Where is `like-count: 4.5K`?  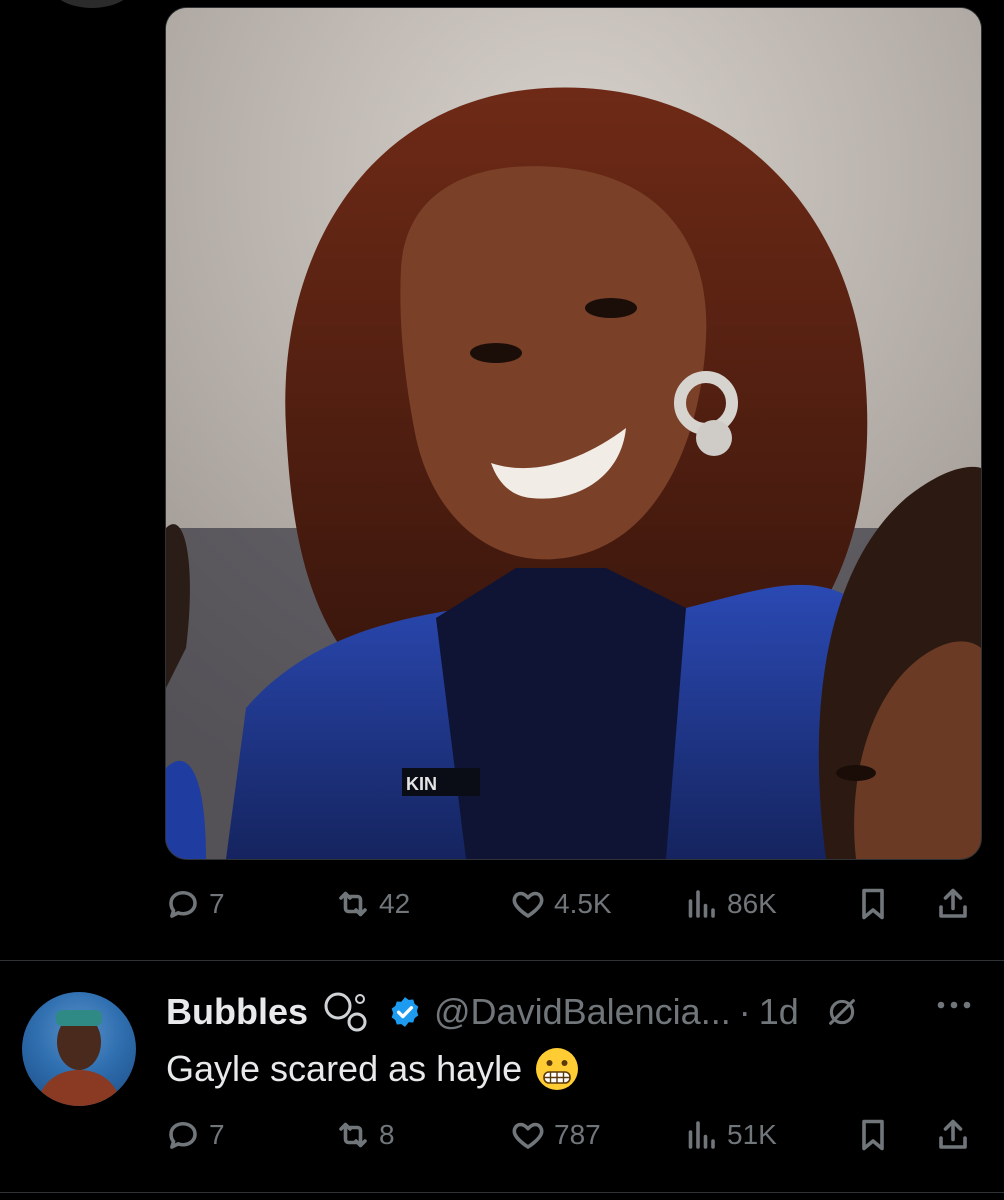
like-count: 4.5K is located at coordinates (583, 903).